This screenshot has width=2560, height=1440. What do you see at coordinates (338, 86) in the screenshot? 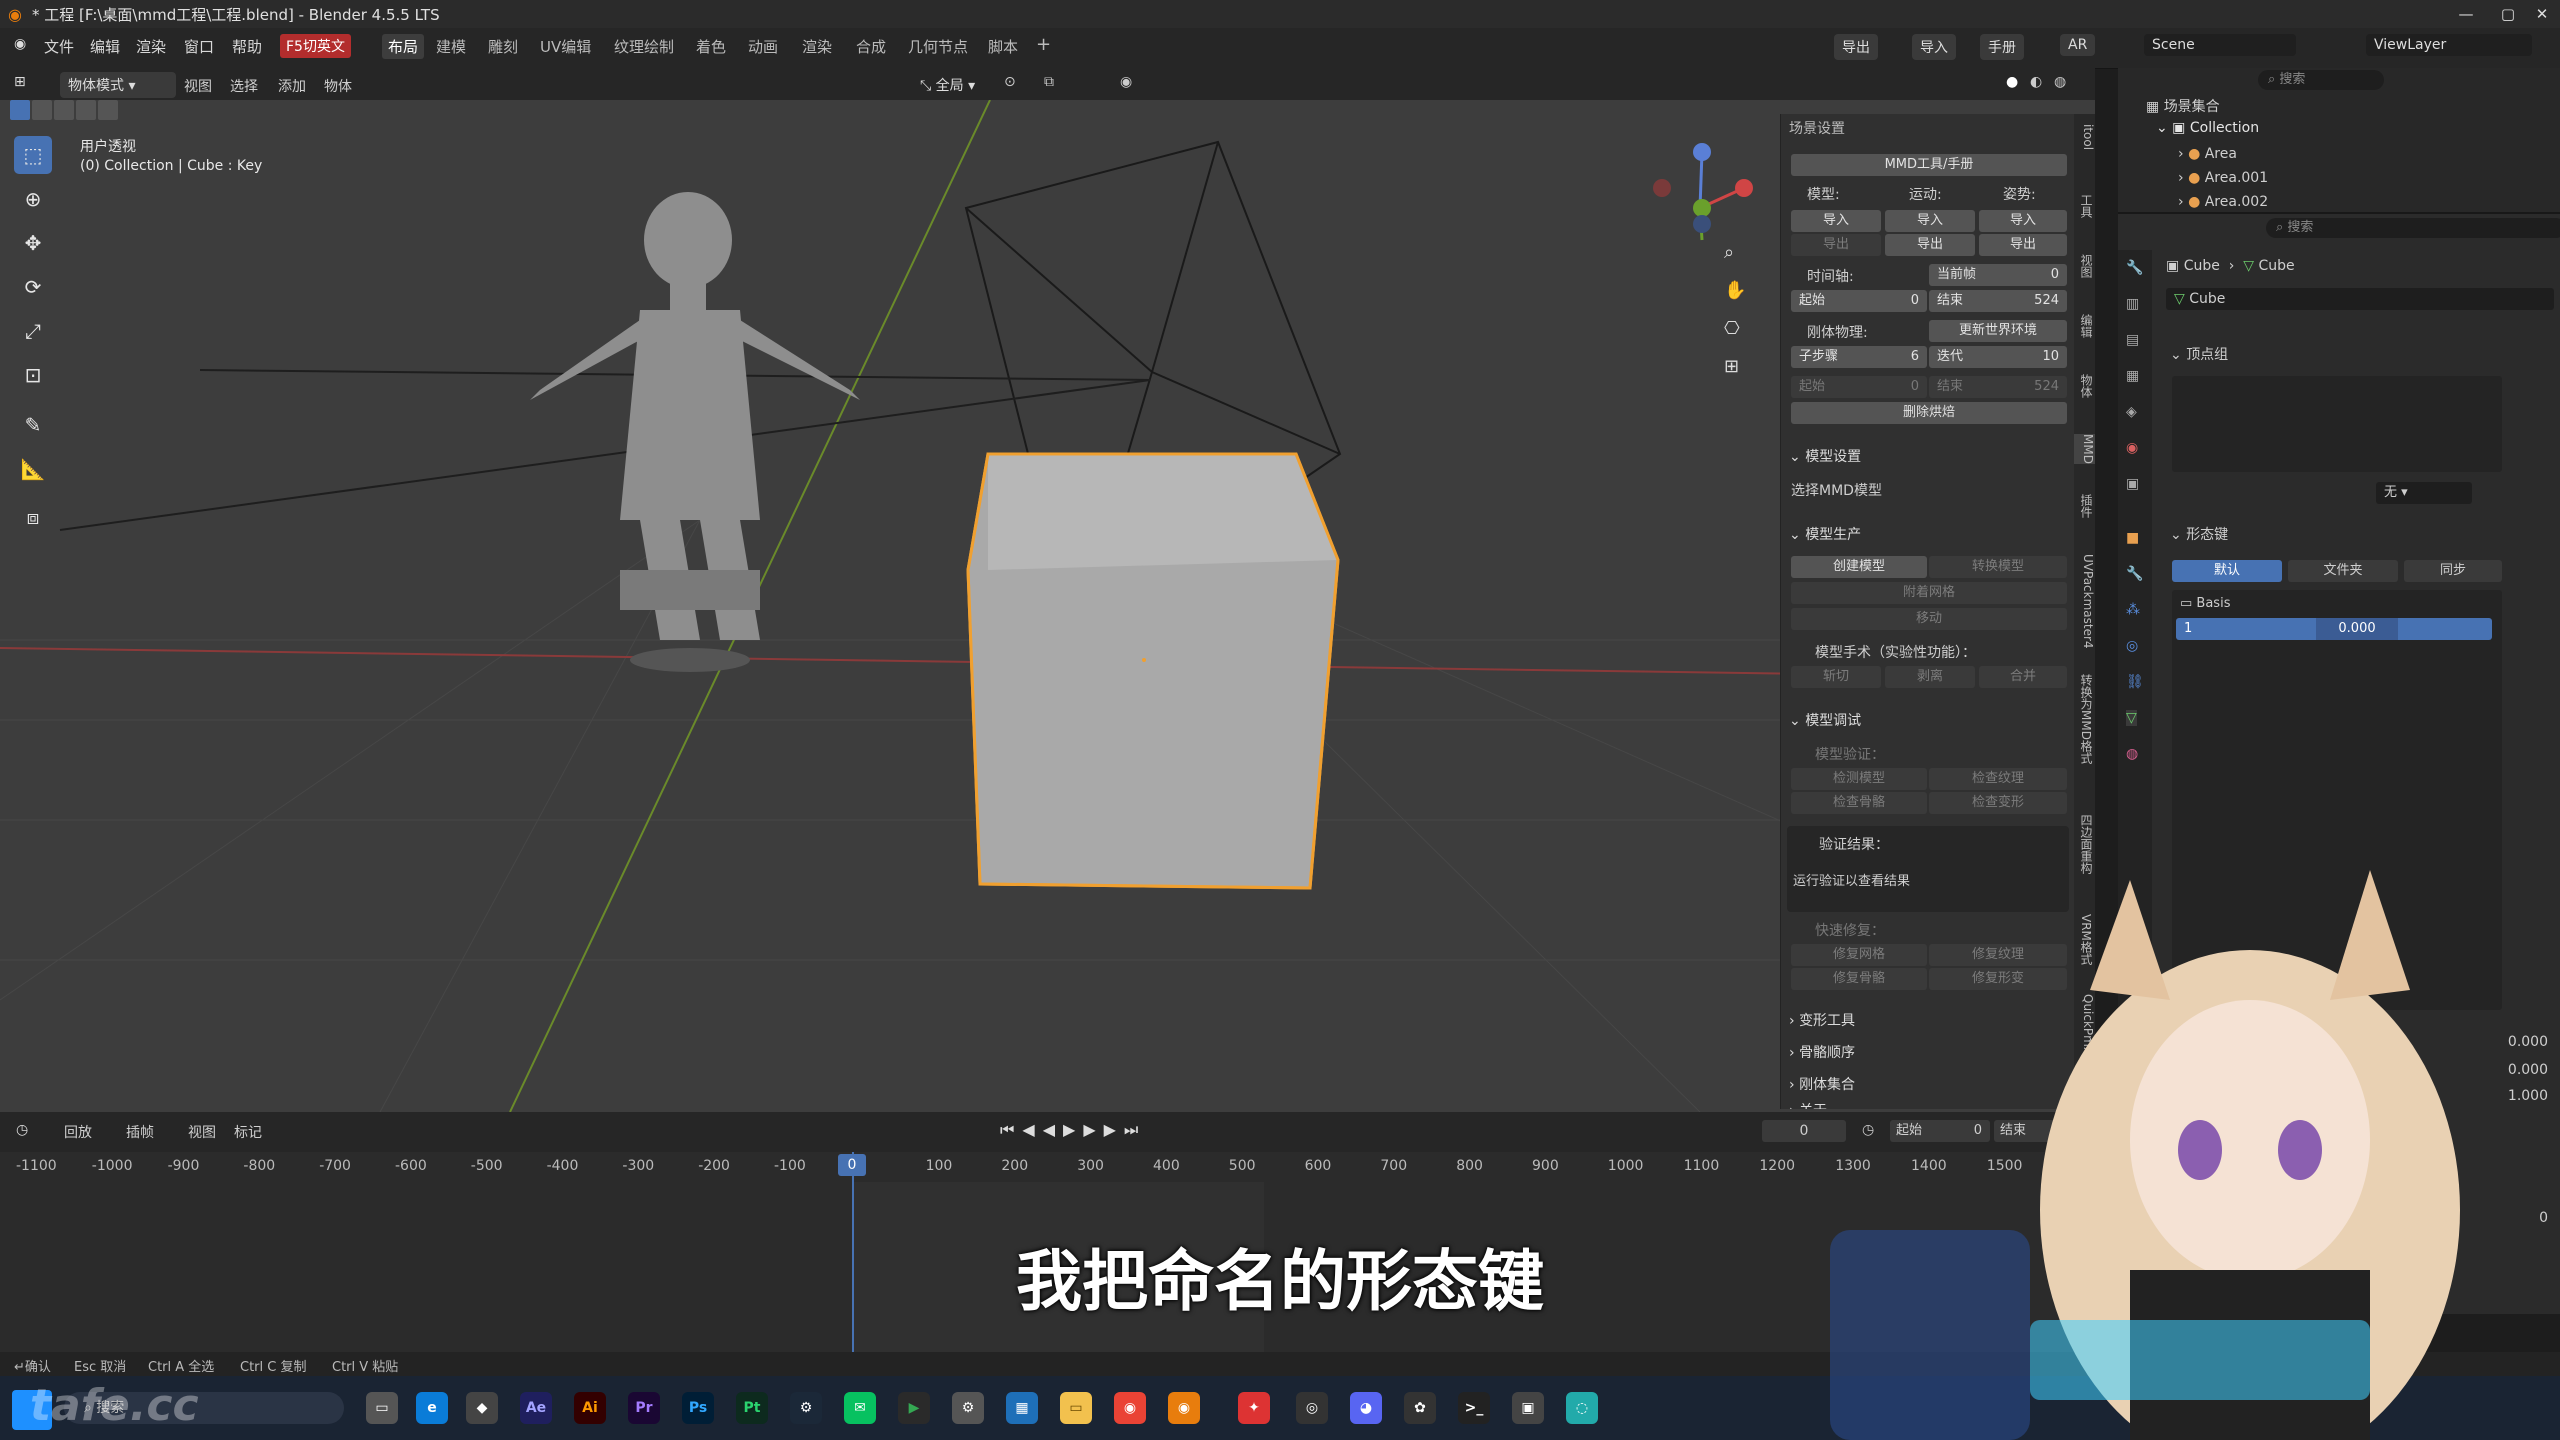
I see `menu-object: 物体` at bounding box center [338, 86].